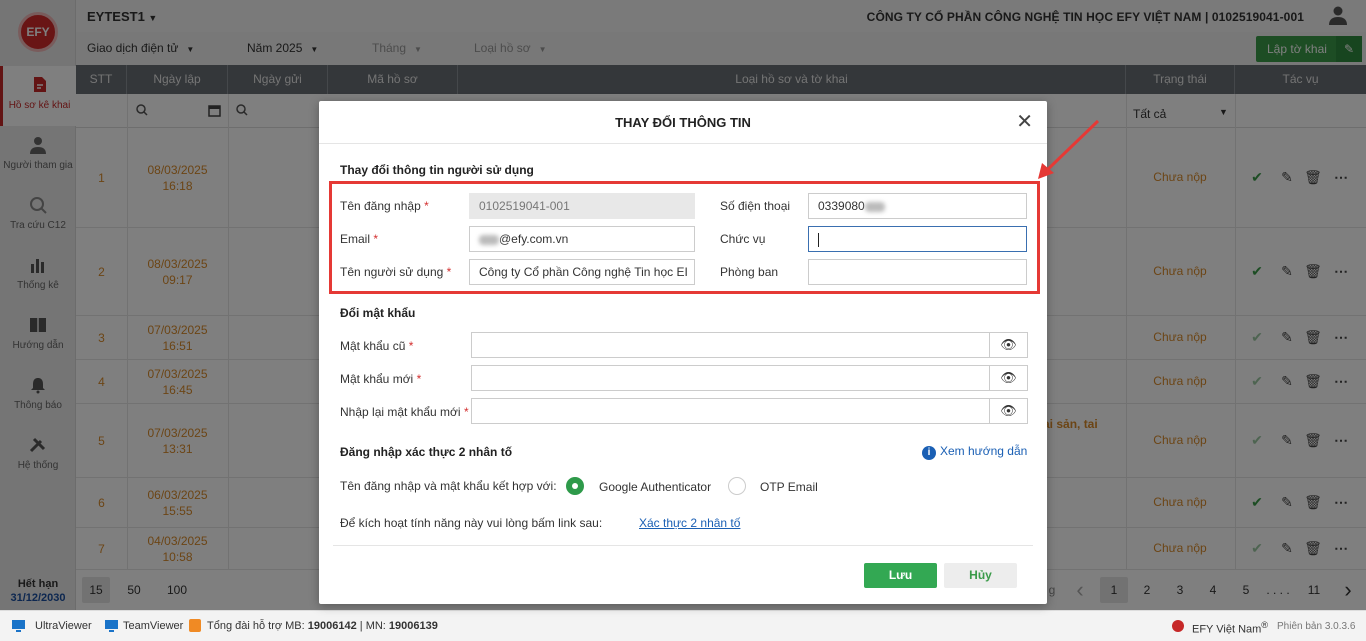  I want to click on combine-label: Tên đăng nhập và mật khẩu kết hợp với:, so click(448, 486).